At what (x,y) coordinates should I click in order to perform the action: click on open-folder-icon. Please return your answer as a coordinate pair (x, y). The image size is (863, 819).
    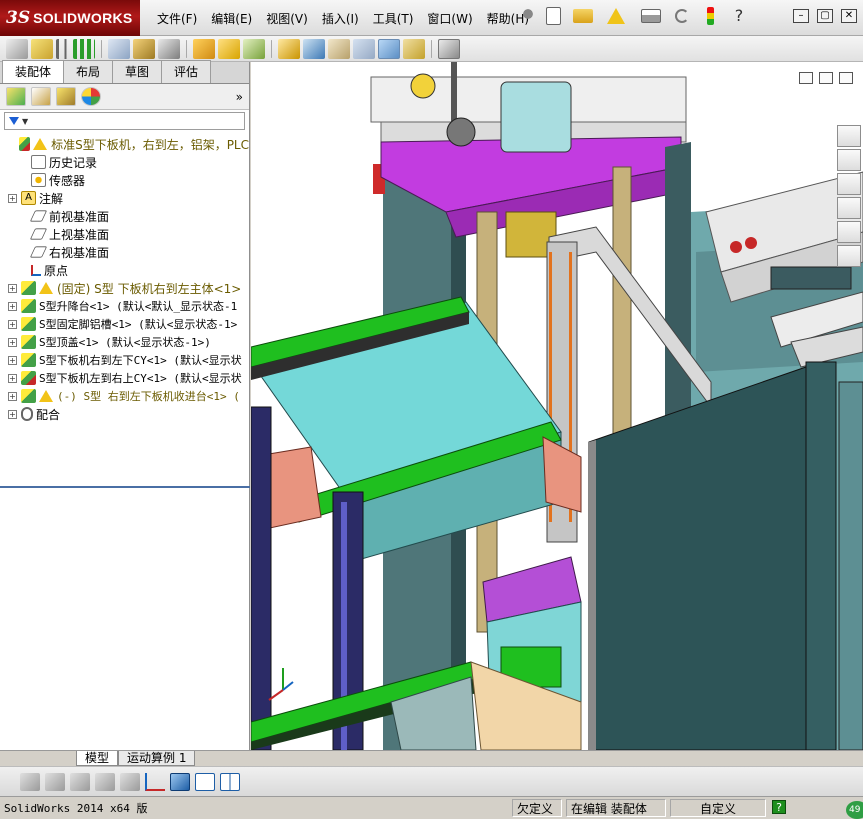
    Looking at the image, I should click on (583, 16).